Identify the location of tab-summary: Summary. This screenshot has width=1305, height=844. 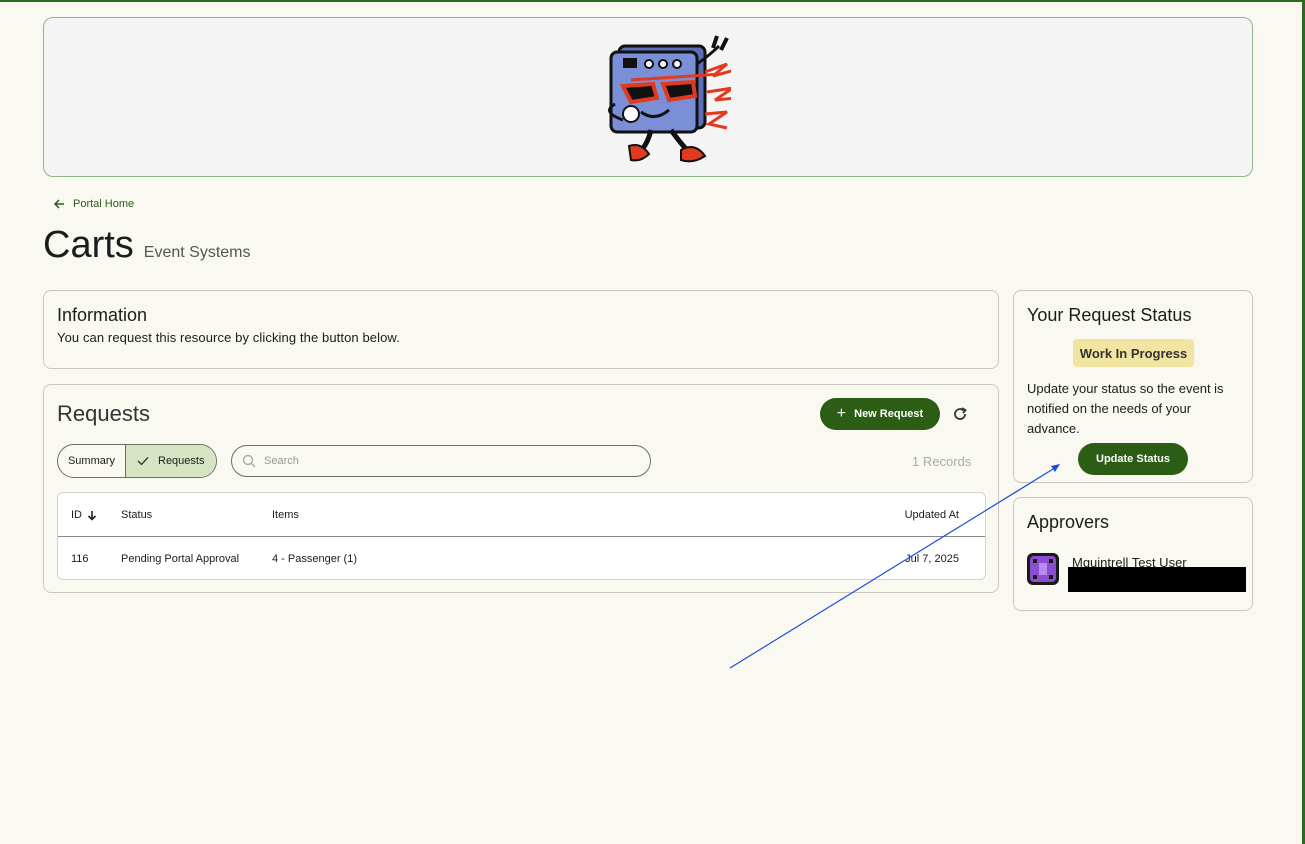
(92, 461).